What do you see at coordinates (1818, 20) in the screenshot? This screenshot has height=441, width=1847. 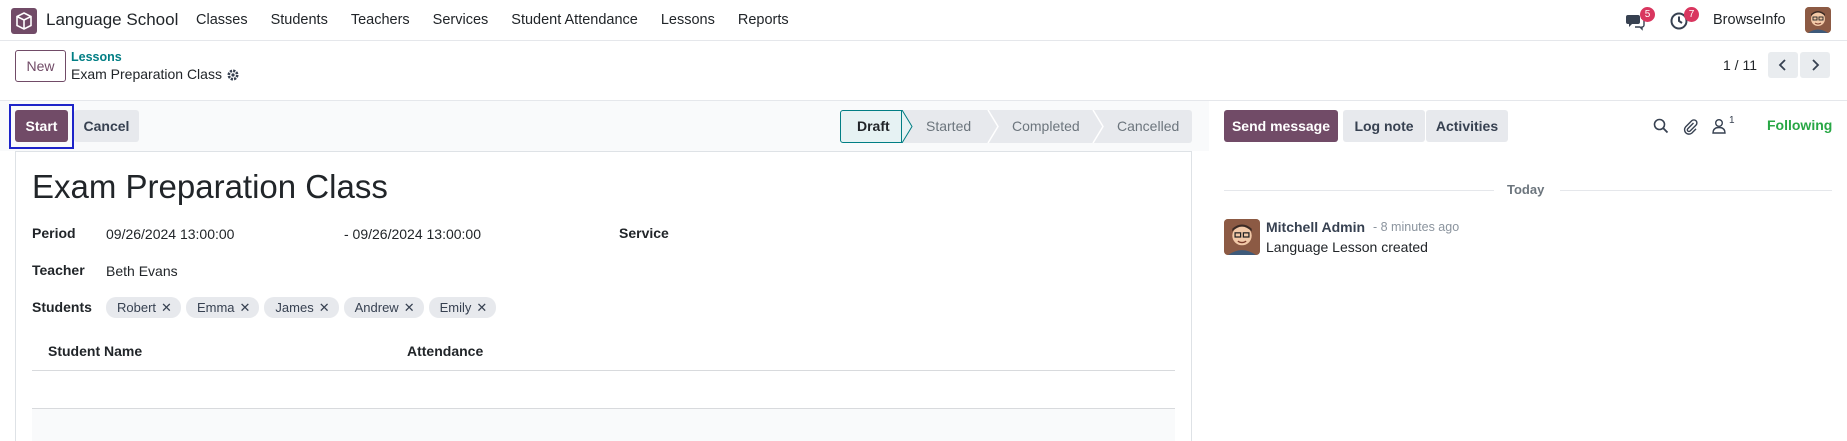 I see `user-avatar` at bounding box center [1818, 20].